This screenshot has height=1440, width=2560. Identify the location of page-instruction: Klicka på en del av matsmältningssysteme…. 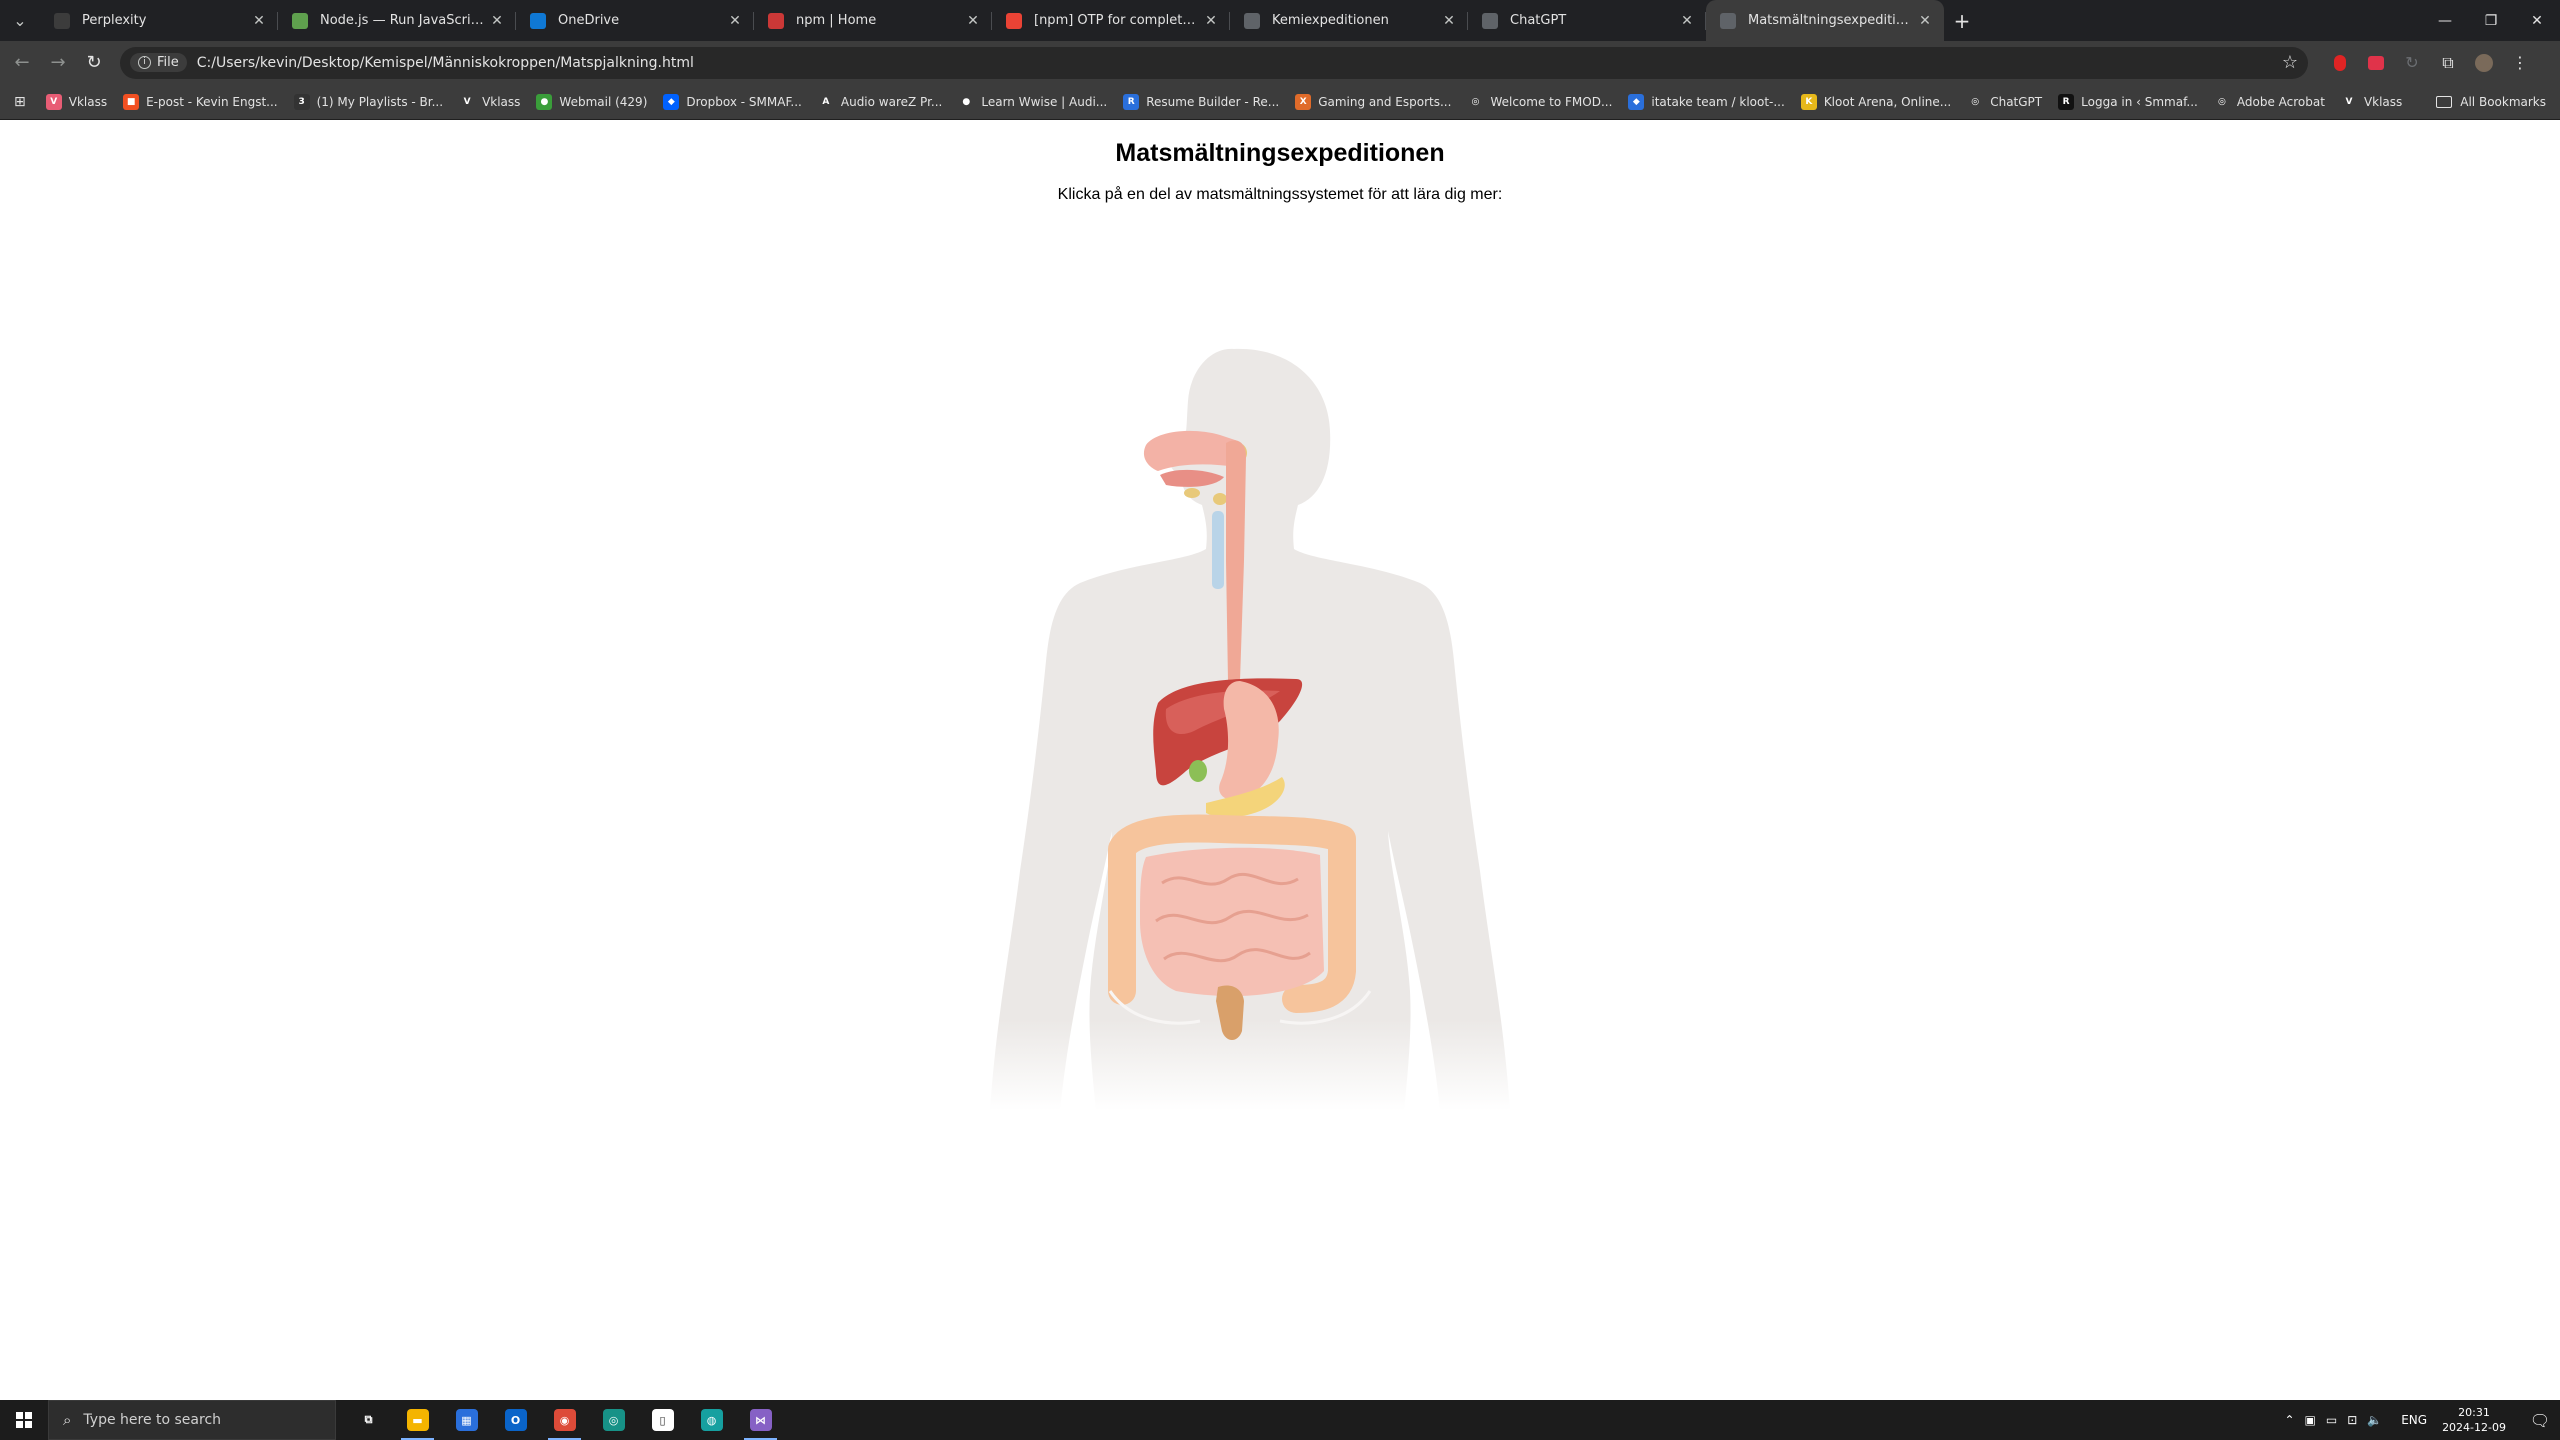
(1280, 194).